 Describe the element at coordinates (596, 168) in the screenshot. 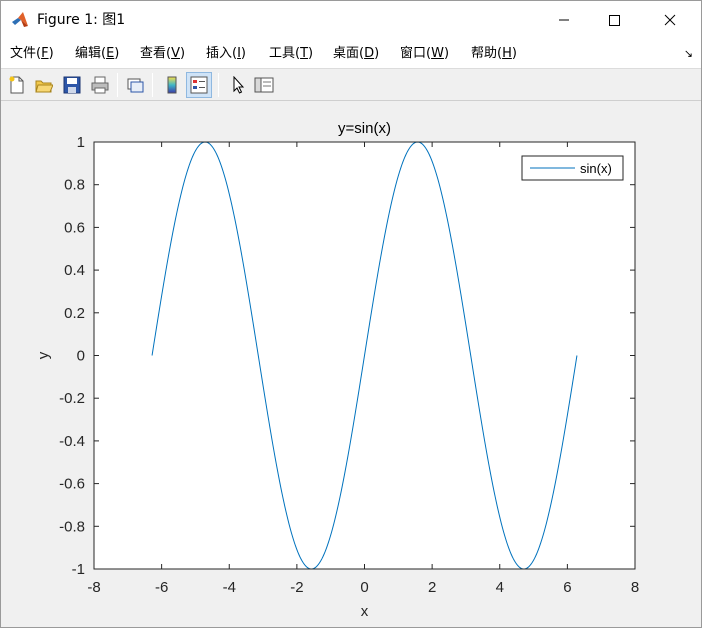

I see `legend-entry-sin: sin(x)` at that location.